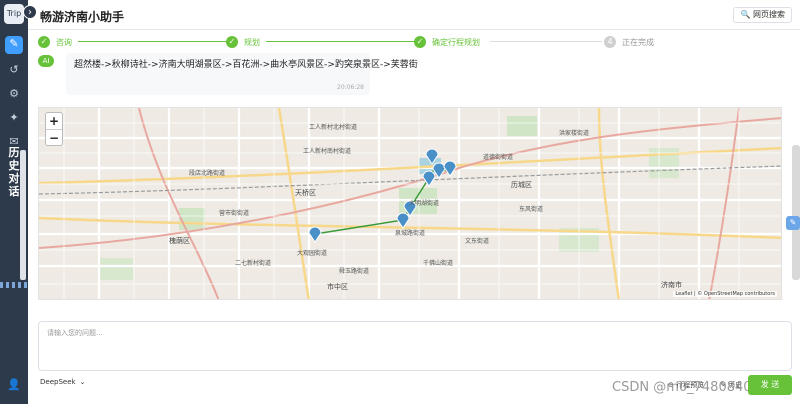 The height and width of the screenshot is (404, 800). Describe the element at coordinates (23, 215) in the screenshot. I see `sidebar-scrollbar` at that location.